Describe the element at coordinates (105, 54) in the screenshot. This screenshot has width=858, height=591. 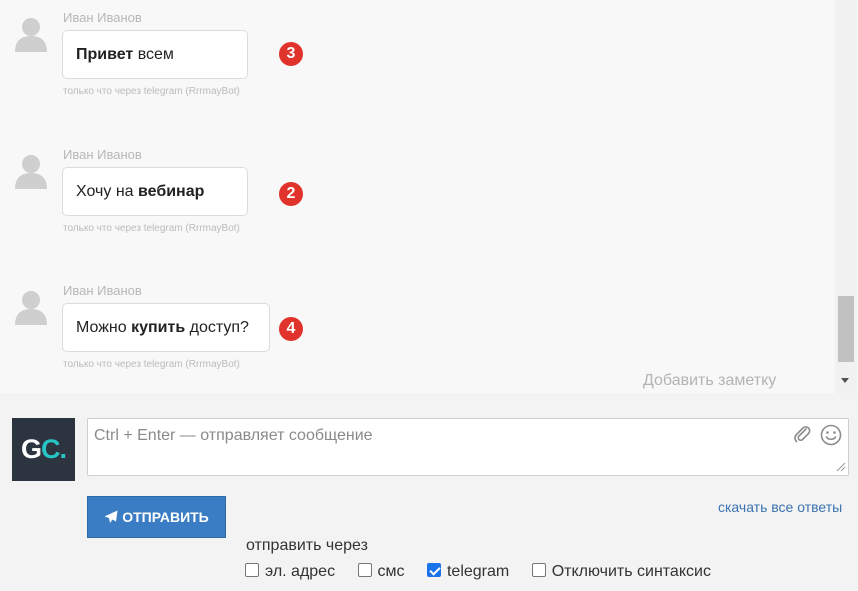
I see `message-text-bold: Привет` at that location.